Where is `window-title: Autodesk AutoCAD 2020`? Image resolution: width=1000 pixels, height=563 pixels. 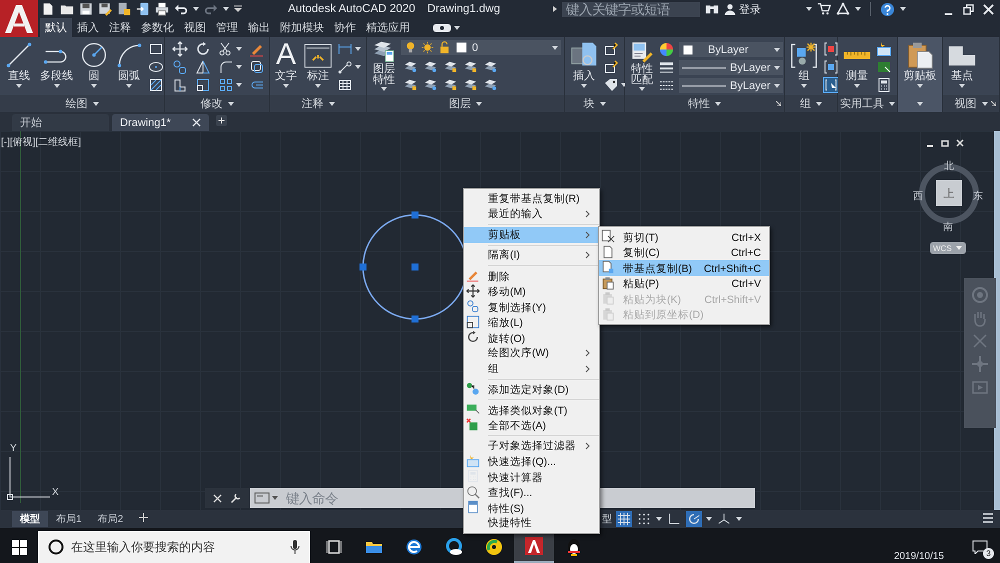
window-title: Autodesk AutoCAD 2020 is located at coordinates (352, 9).